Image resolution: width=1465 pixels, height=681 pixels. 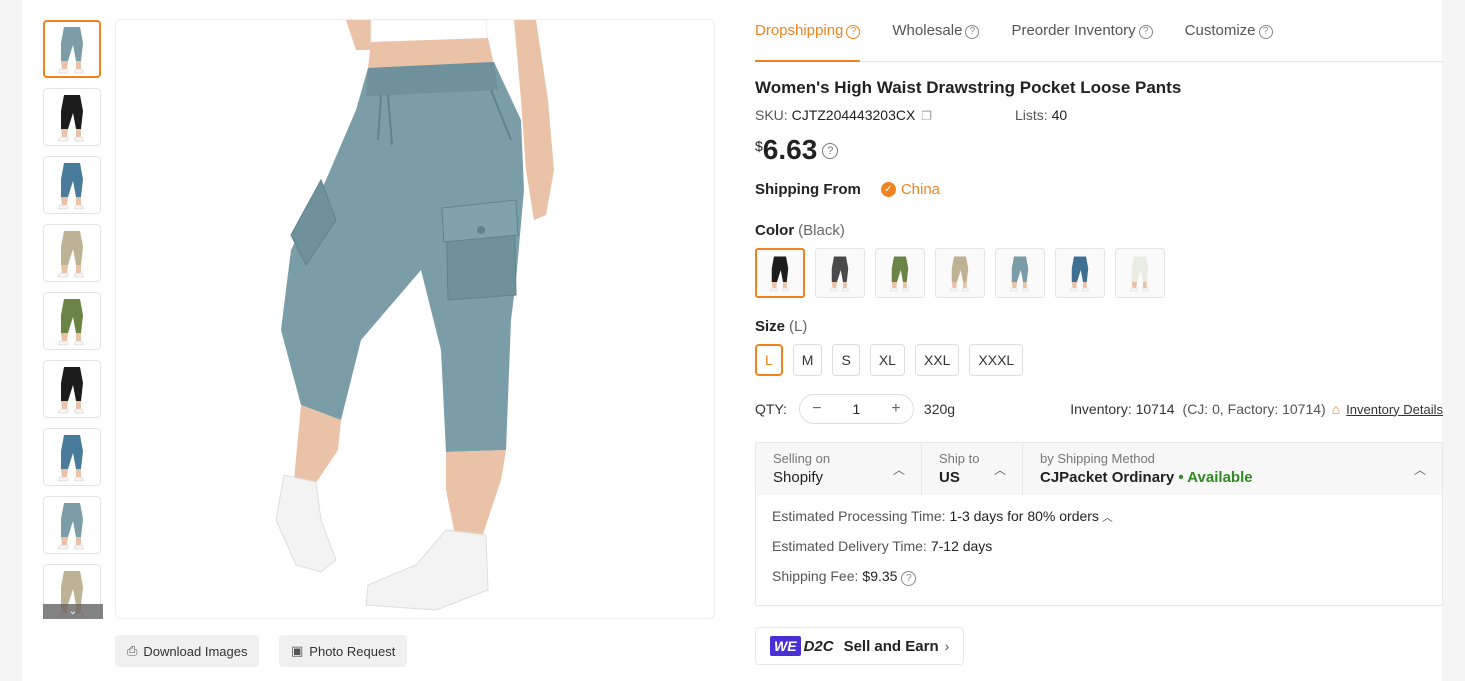 What do you see at coordinates (1336, 409) in the screenshot?
I see `warehouse-icon: ⌂` at bounding box center [1336, 409].